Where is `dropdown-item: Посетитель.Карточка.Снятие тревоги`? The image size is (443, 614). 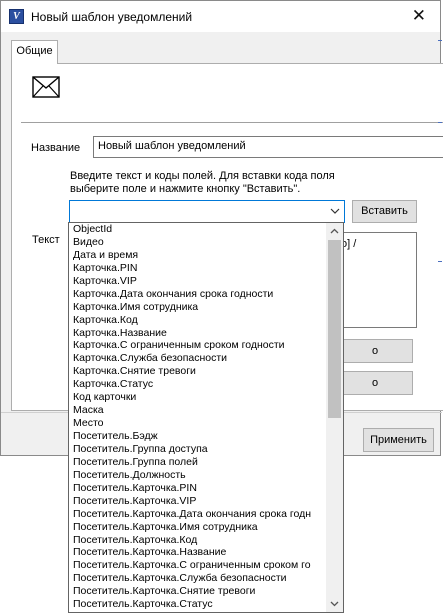 dropdown-item: Посетитель.Карточка.Снятие тревоги is located at coordinates (198, 591).